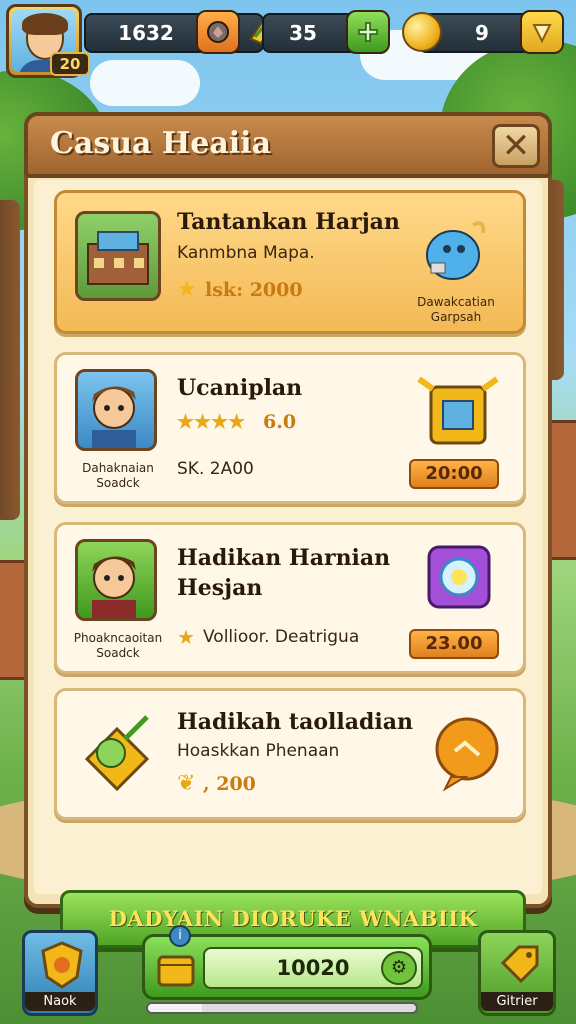 Image resolution: width=576 pixels, height=1024 pixels. Describe the element at coordinates (180, 936) in the screenshot. I see `info-icon: i` at that location.